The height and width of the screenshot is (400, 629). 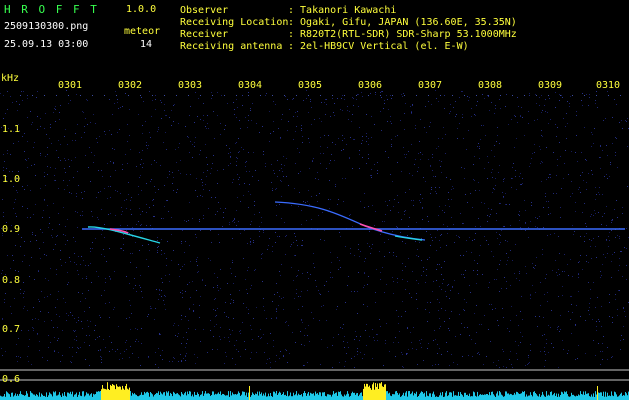 What do you see at coordinates (11, 329) in the screenshot?
I see `y-tick-label: 0.7` at bounding box center [11, 329].